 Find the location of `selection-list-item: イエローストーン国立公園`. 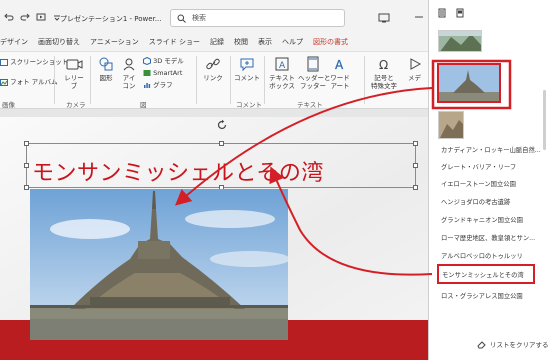

selection-list-item: イエローストーン国立公園 is located at coordinates (492, 183).